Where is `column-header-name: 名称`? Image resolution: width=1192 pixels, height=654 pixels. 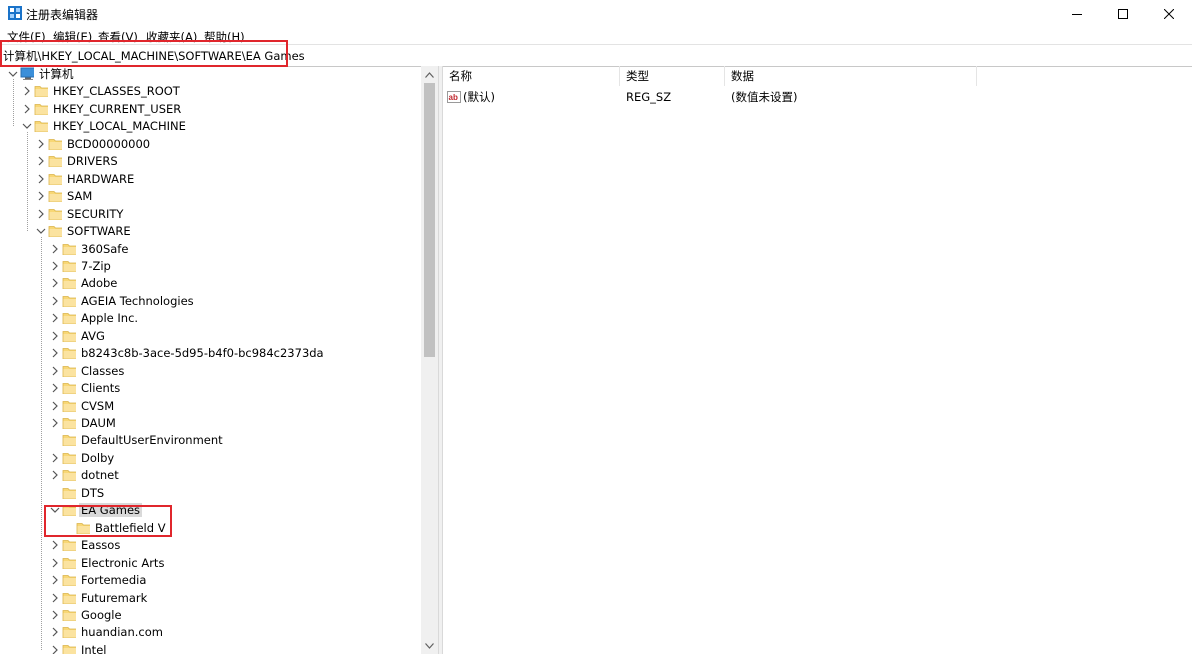 column-header-name: 名称 is located at coordinates (531, 76).